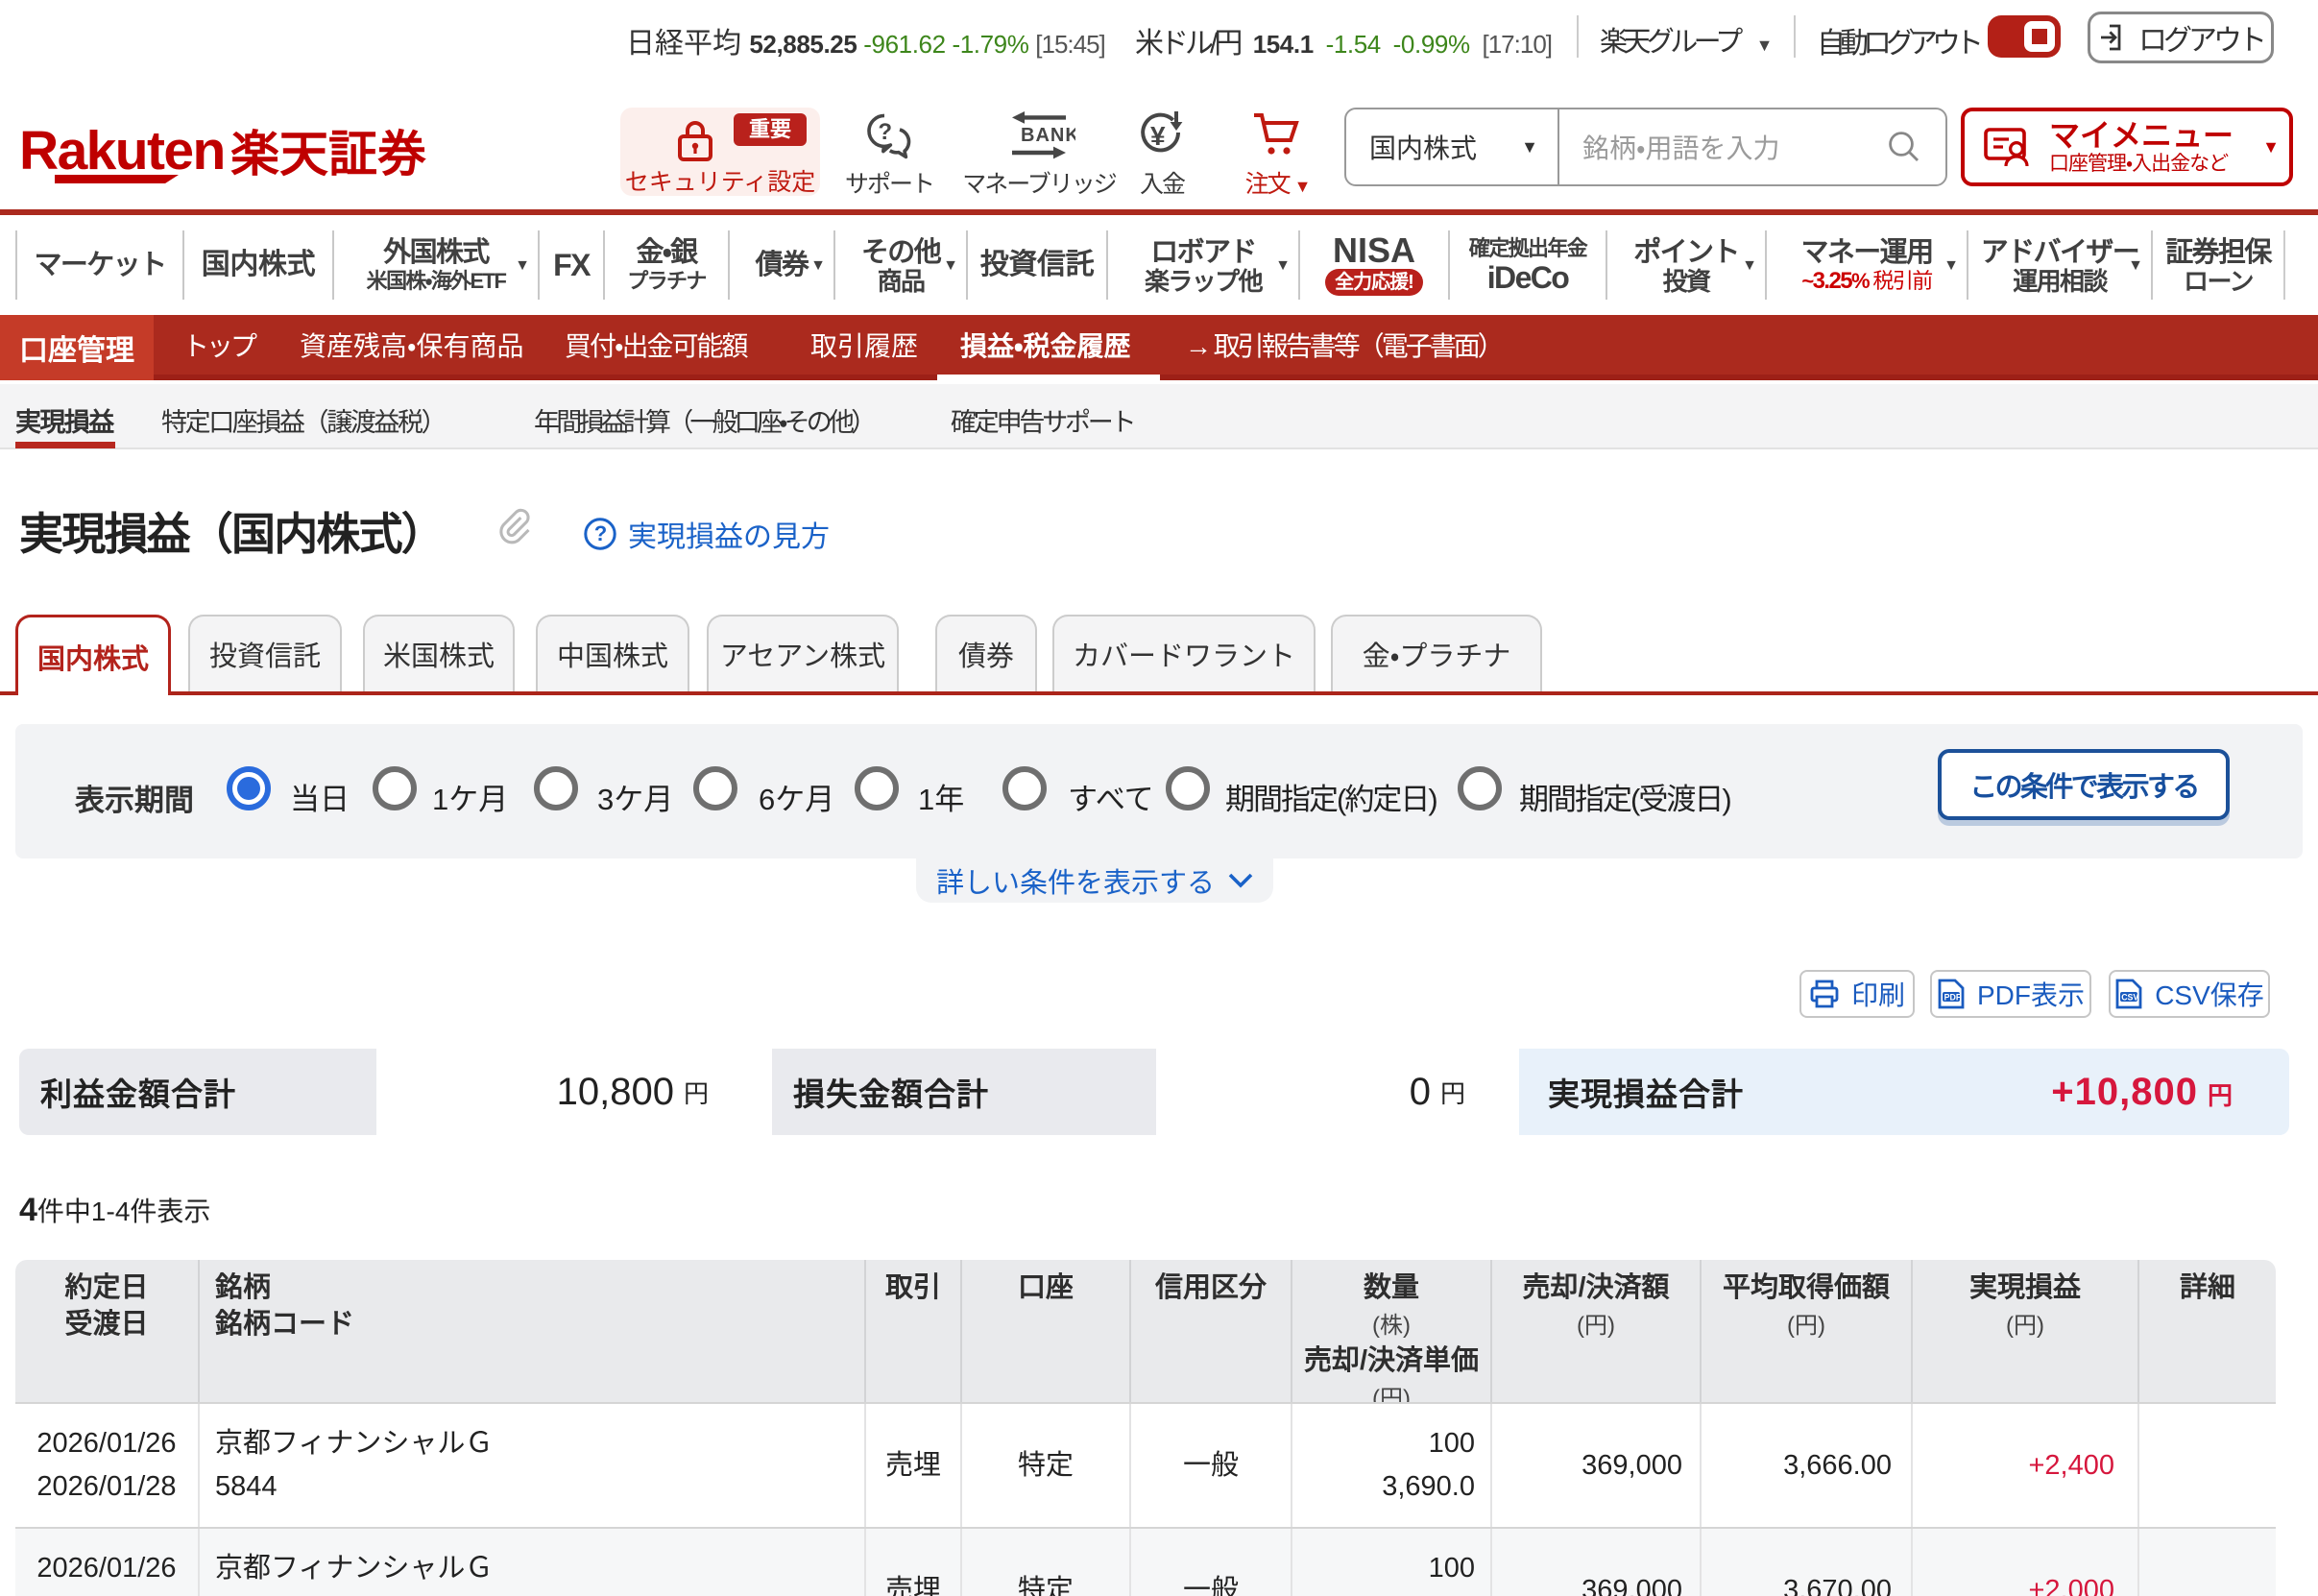  I want to click on svg-text: Rakuten, so click(122, 150).